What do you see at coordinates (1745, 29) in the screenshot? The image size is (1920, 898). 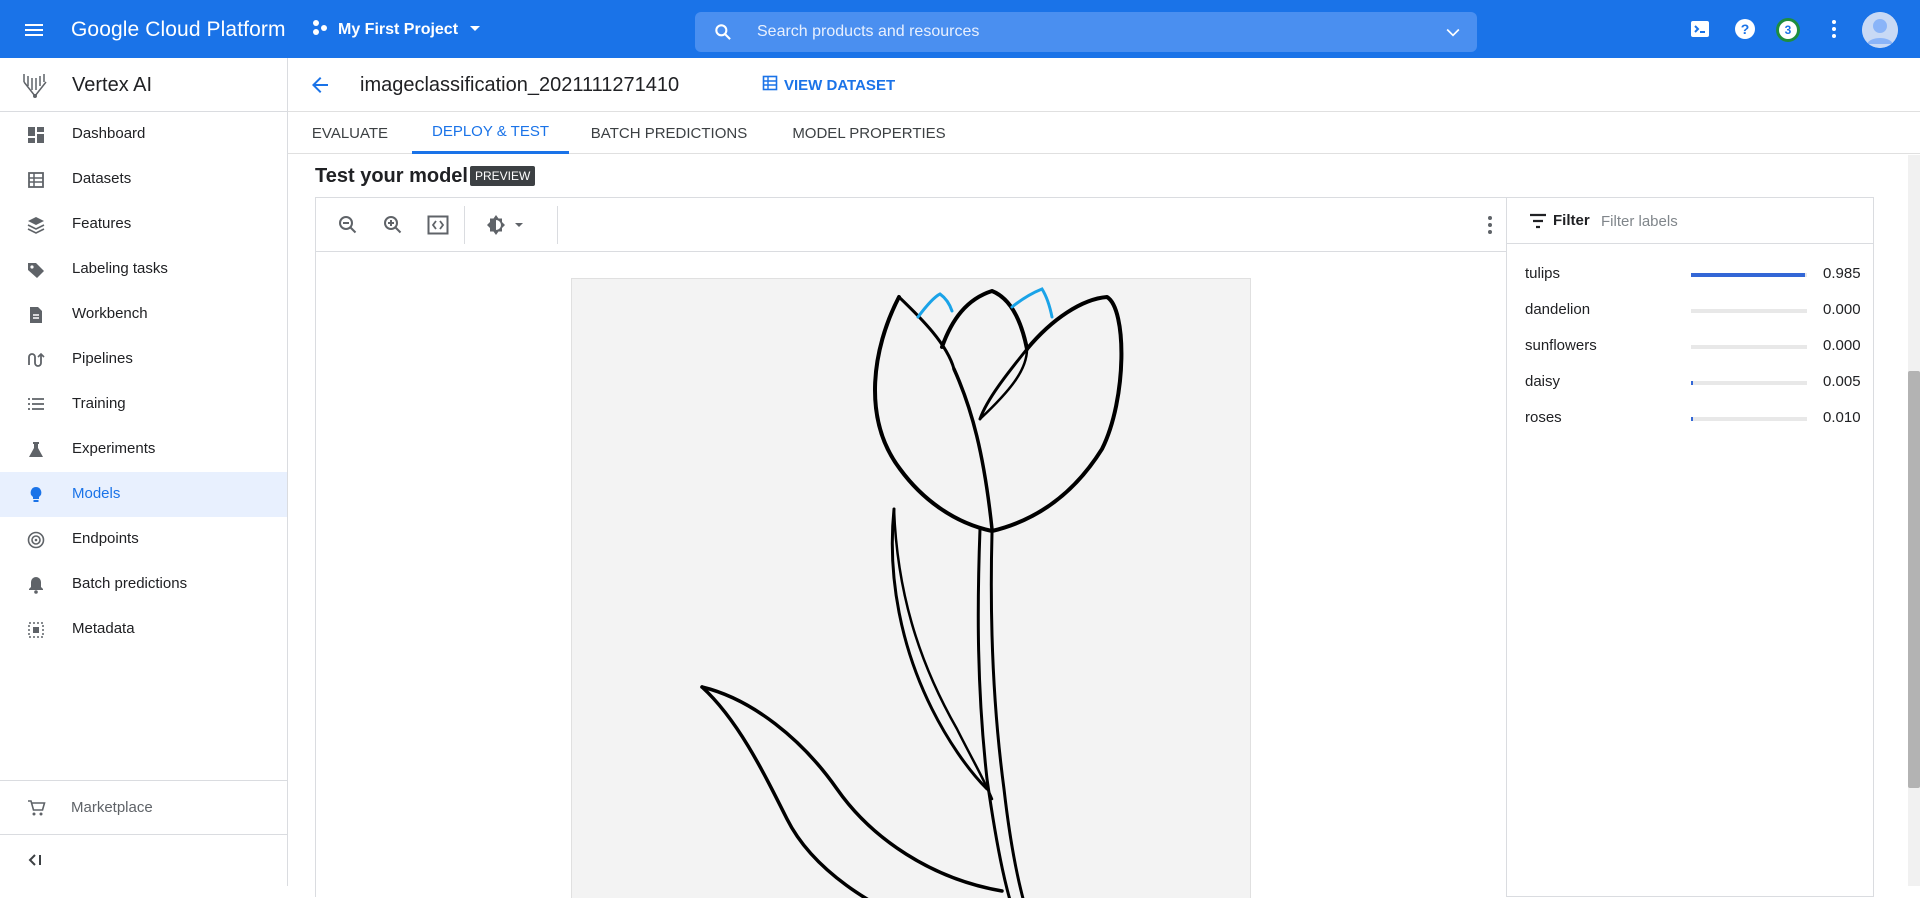 I see `help-icon: ?` at bounding box center [1745, 29].